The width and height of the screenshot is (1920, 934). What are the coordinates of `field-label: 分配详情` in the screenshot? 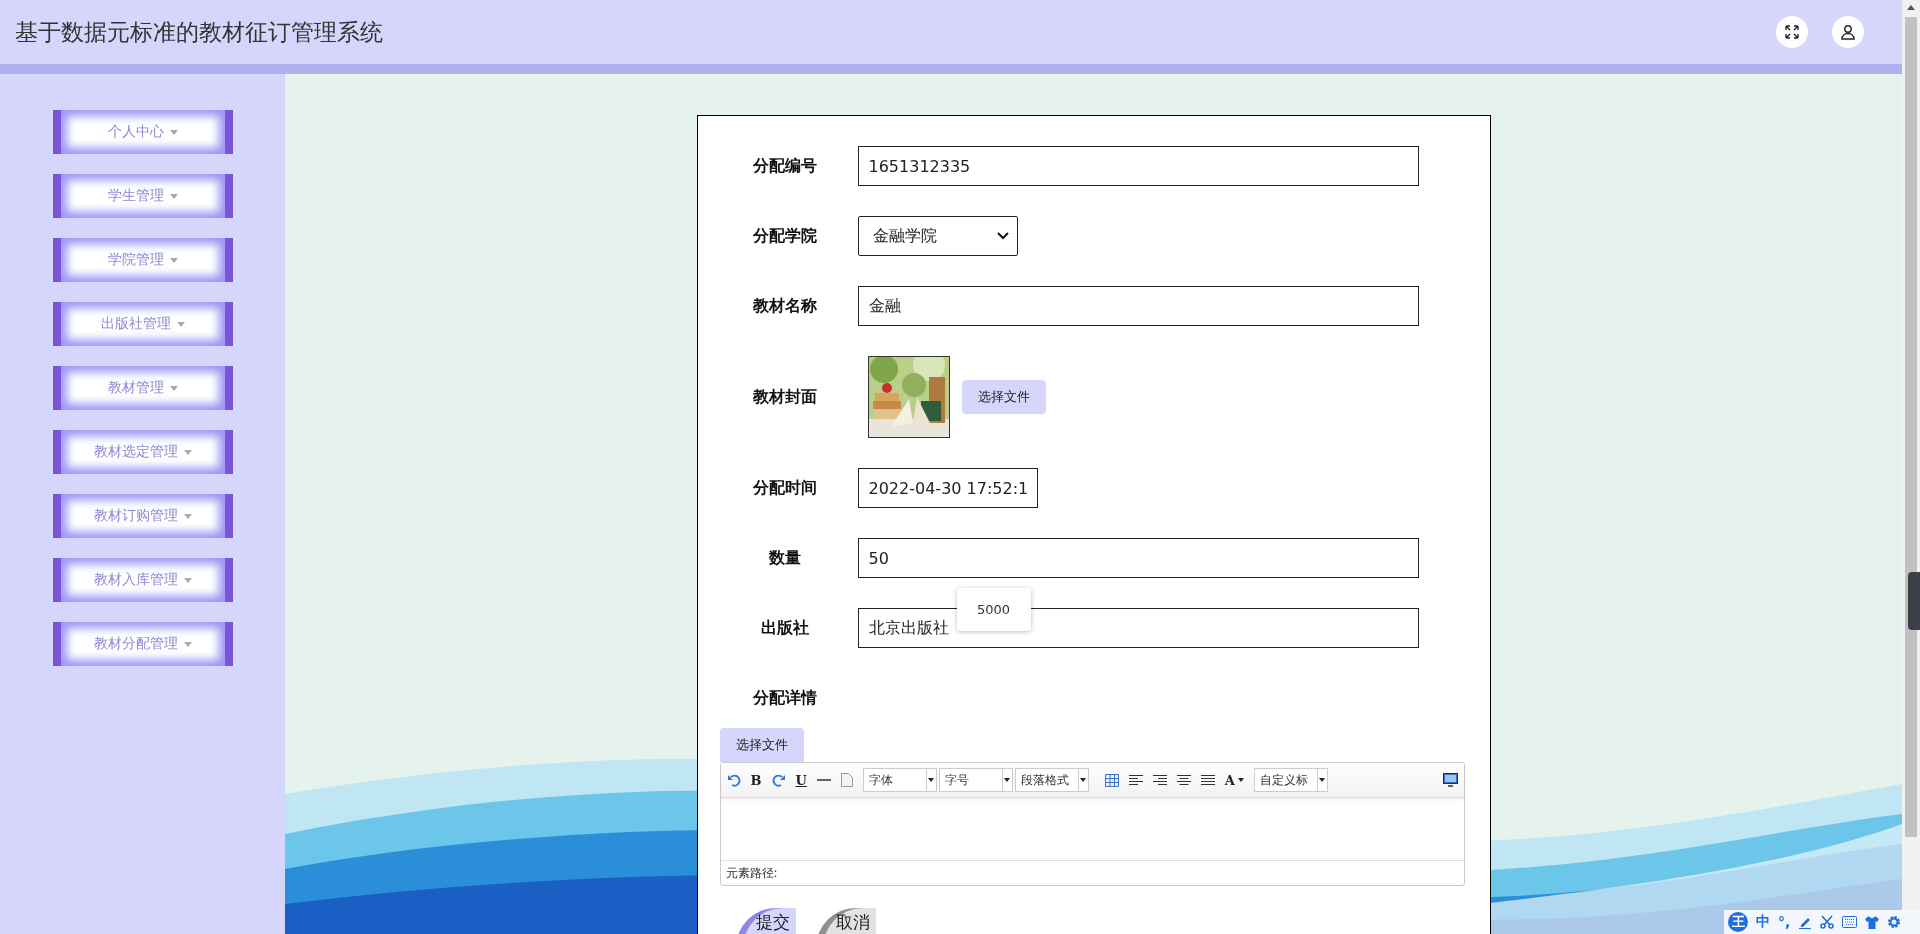 It's located at (784, 698).